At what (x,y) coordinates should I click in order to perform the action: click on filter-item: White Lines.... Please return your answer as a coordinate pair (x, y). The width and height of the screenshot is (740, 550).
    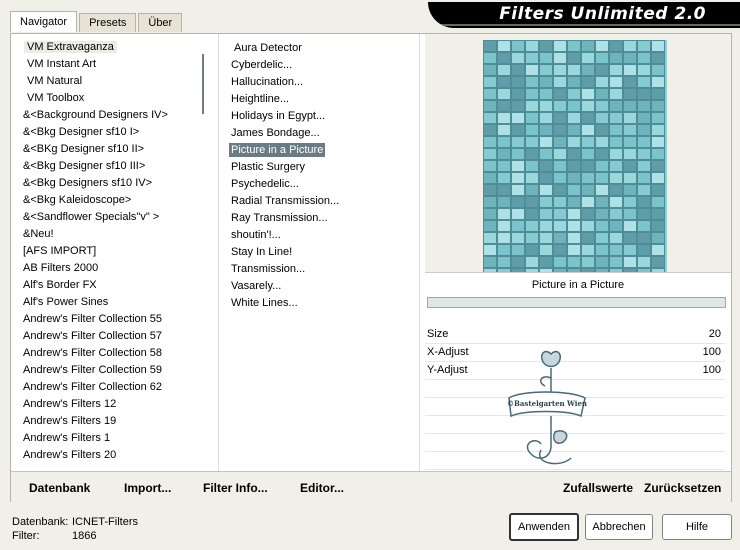
    Looking at the image, I should click on (319, 303).